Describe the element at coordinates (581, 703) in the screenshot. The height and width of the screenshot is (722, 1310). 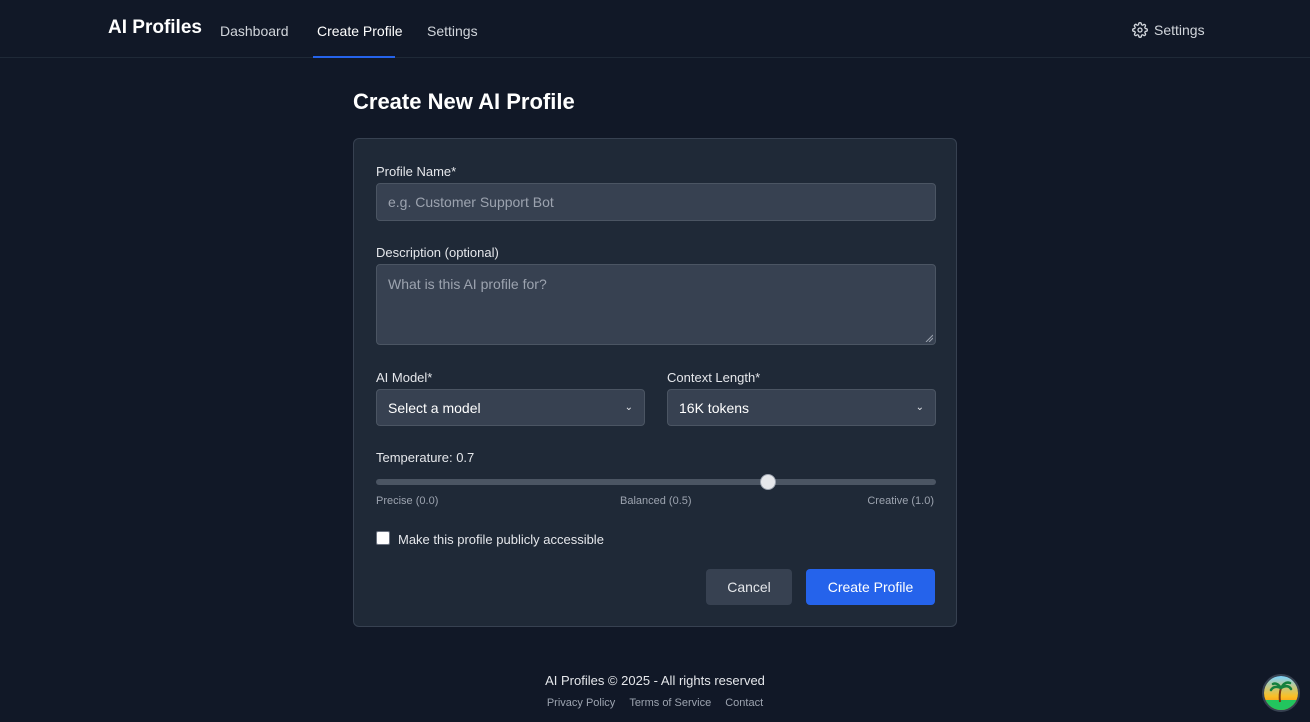
I see `footer-link-privacy: Privacy Policy` at that location.